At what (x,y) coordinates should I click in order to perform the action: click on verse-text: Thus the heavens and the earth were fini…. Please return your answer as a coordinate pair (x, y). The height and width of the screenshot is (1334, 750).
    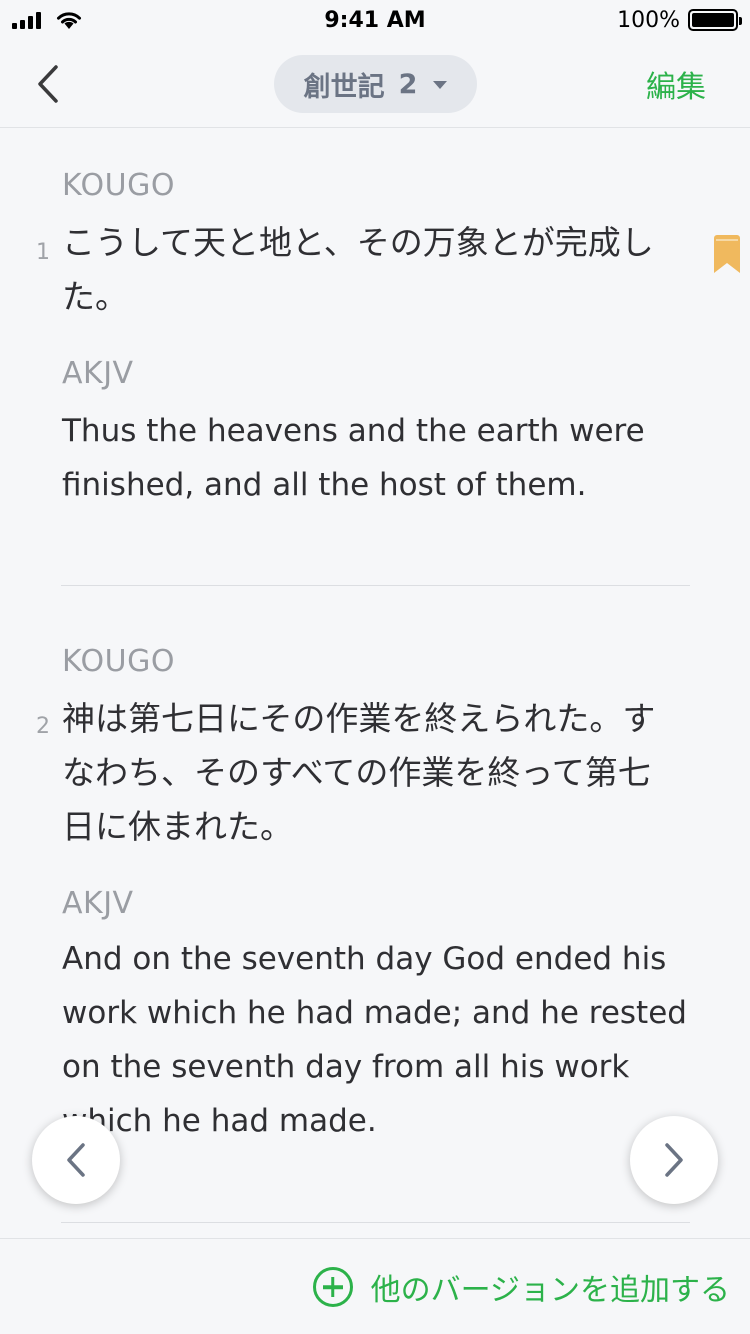
    Looking at the image, I should click on (353, 458).